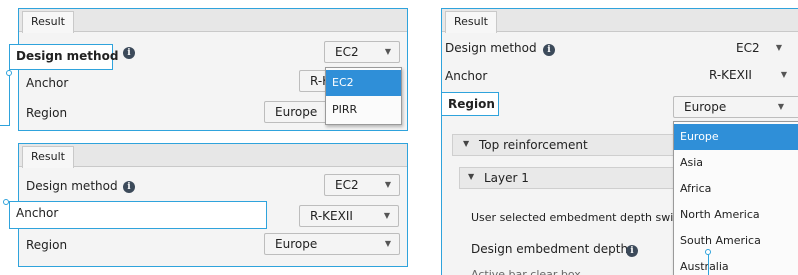  Describe the element at coordinates (138, 215) in the screenshot. I see `anchor-callout: Anchor` at that location.